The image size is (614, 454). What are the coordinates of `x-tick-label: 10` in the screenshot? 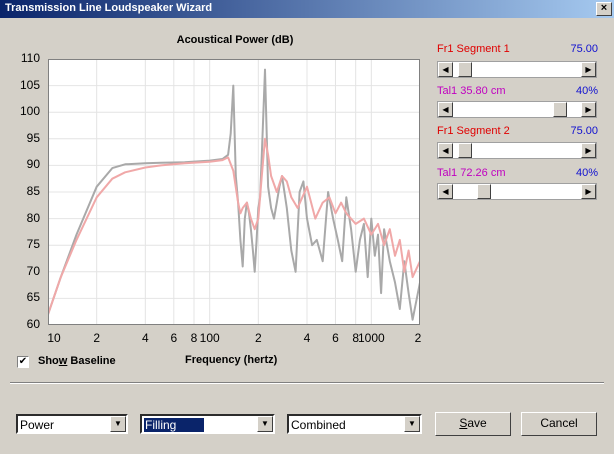 It's located at (54, 338).